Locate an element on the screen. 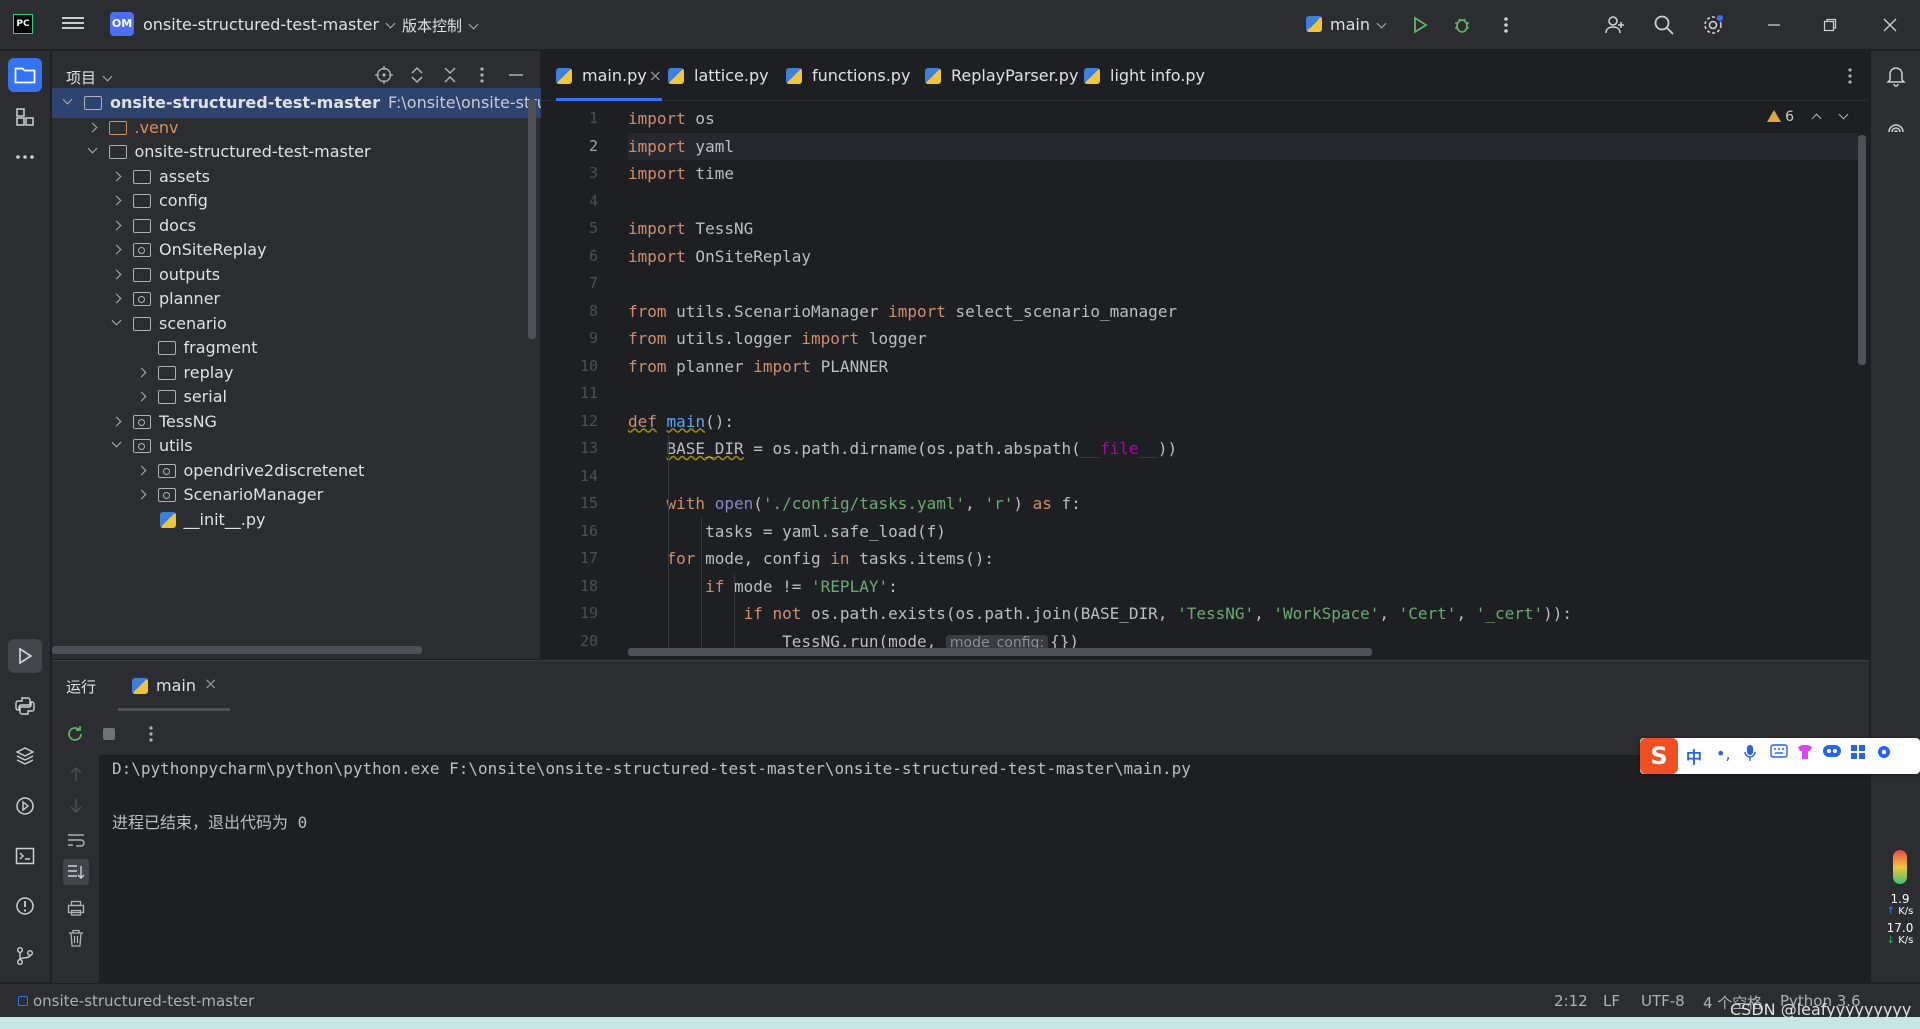  next-highlight-icon is located at coordinates (1843, 114).